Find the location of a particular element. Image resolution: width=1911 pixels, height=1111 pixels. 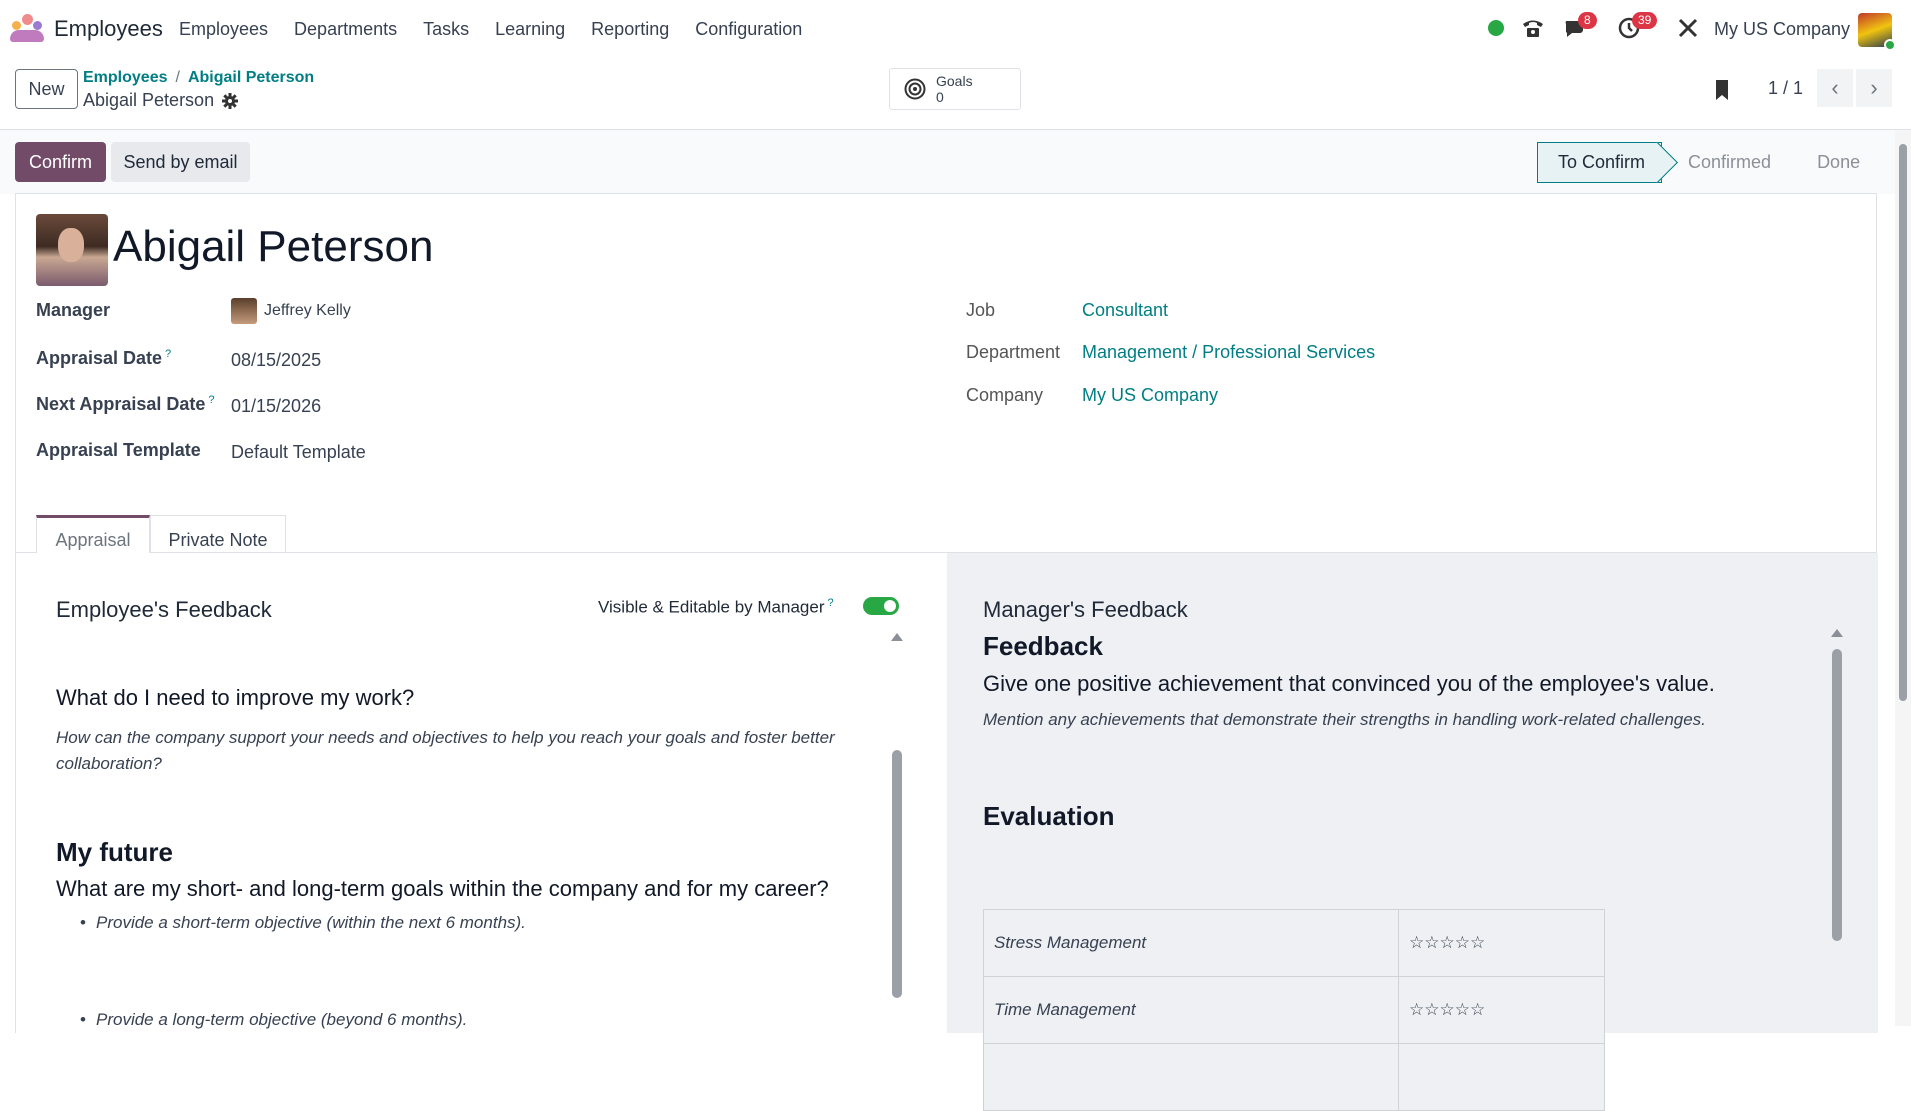

breadcrumb: Employees / Abigail Peterson is located at coordinates (198, 78).